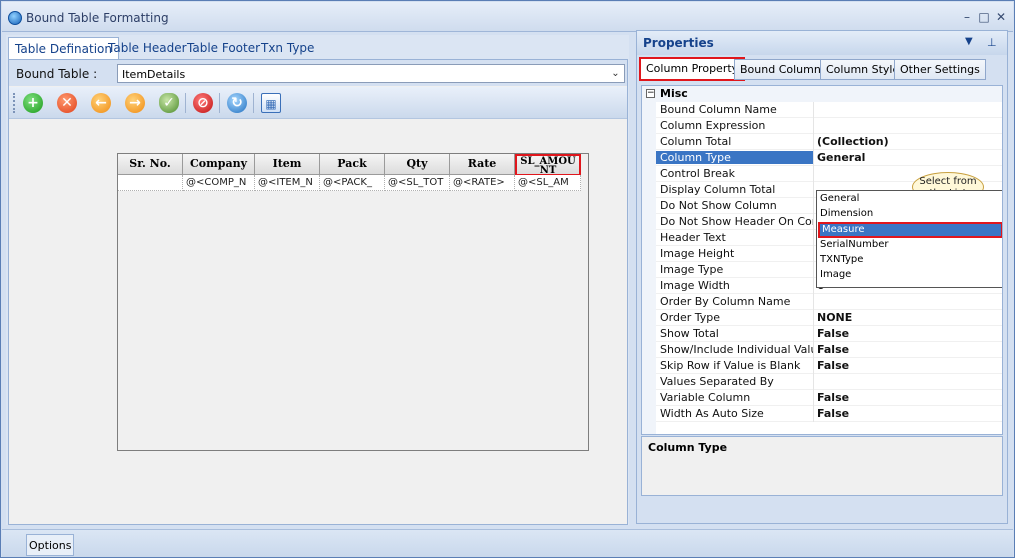 This screenshot has height=558, width=1015. Describe the element at coordinates (287, 183) in the screenshot. I see `cell-item: @<ITEM_N` at that location.